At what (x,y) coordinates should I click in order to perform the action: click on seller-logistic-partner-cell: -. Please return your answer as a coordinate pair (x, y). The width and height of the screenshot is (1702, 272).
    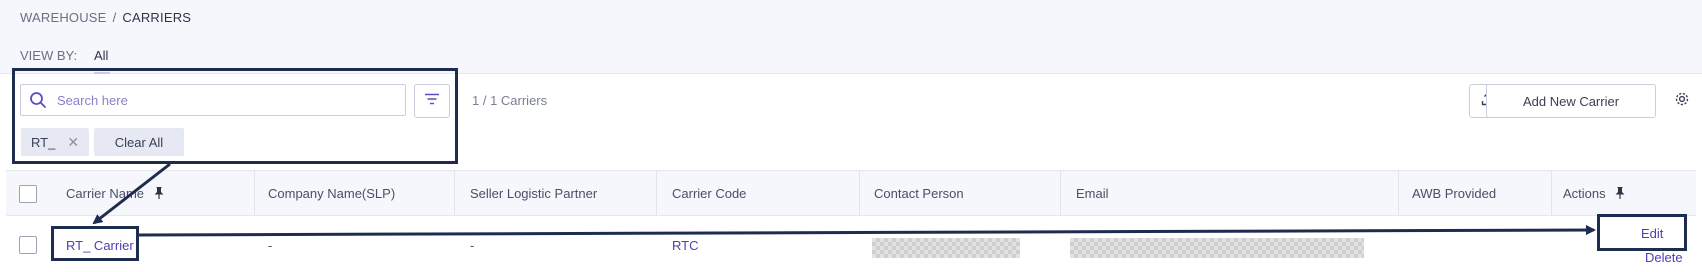
    Looking at the image, I should click on (472, 245).